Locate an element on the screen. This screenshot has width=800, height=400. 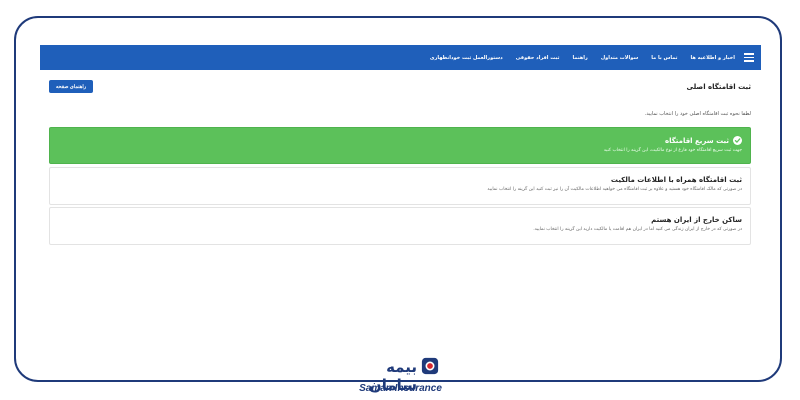
nav-item-faq: سوالات متداول is located at coordinates (619, 58).